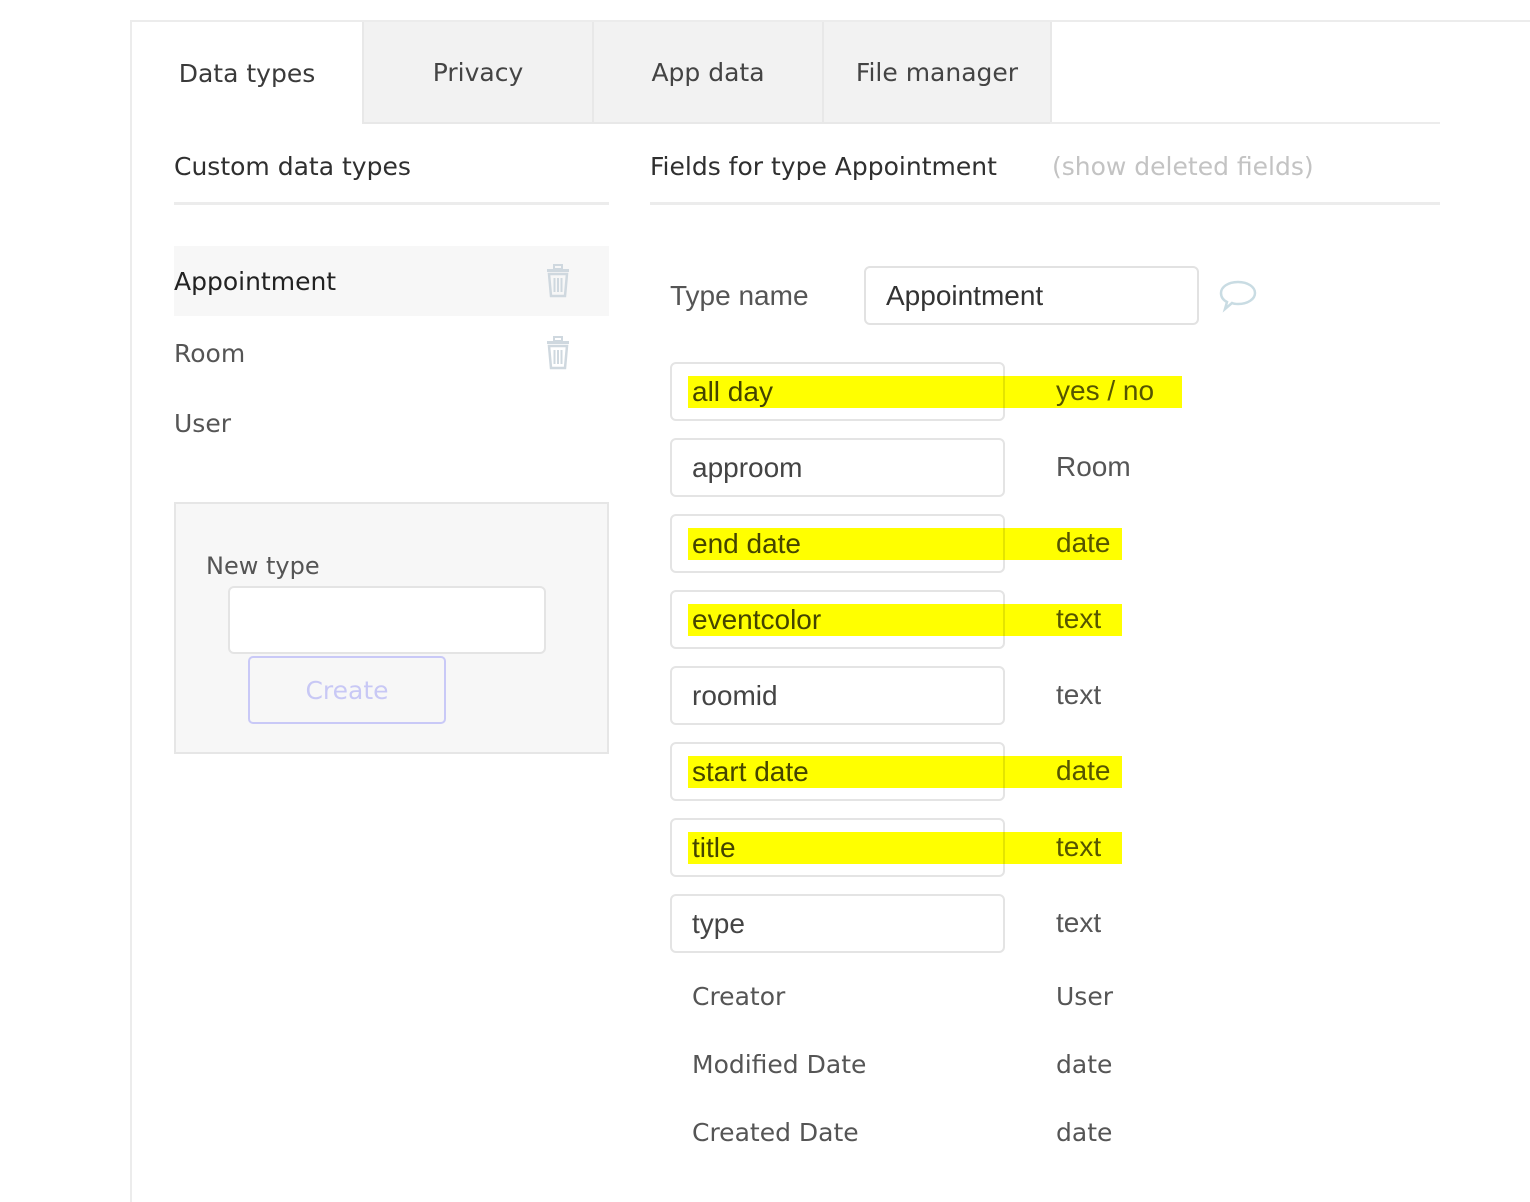 The height and width of the screenshot is (1202, 1530). I want to click on type-item-room: Room, so click(391, 353).